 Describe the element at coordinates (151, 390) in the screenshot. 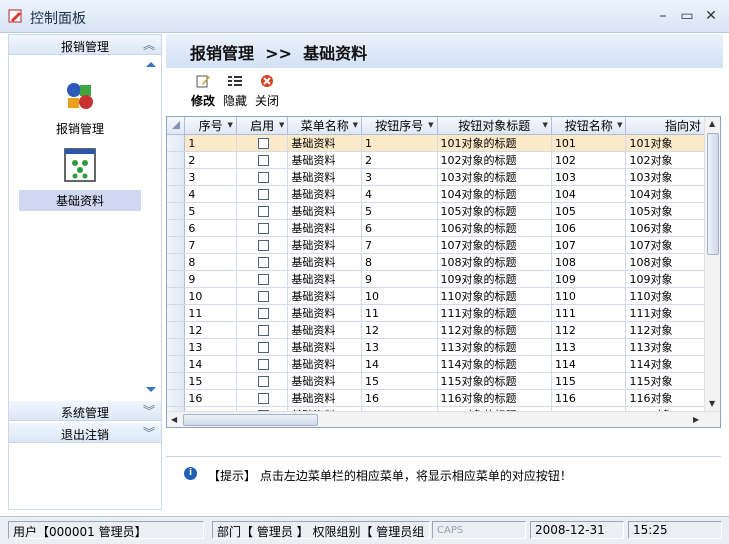

I see `scroll-down-icon` at that location.